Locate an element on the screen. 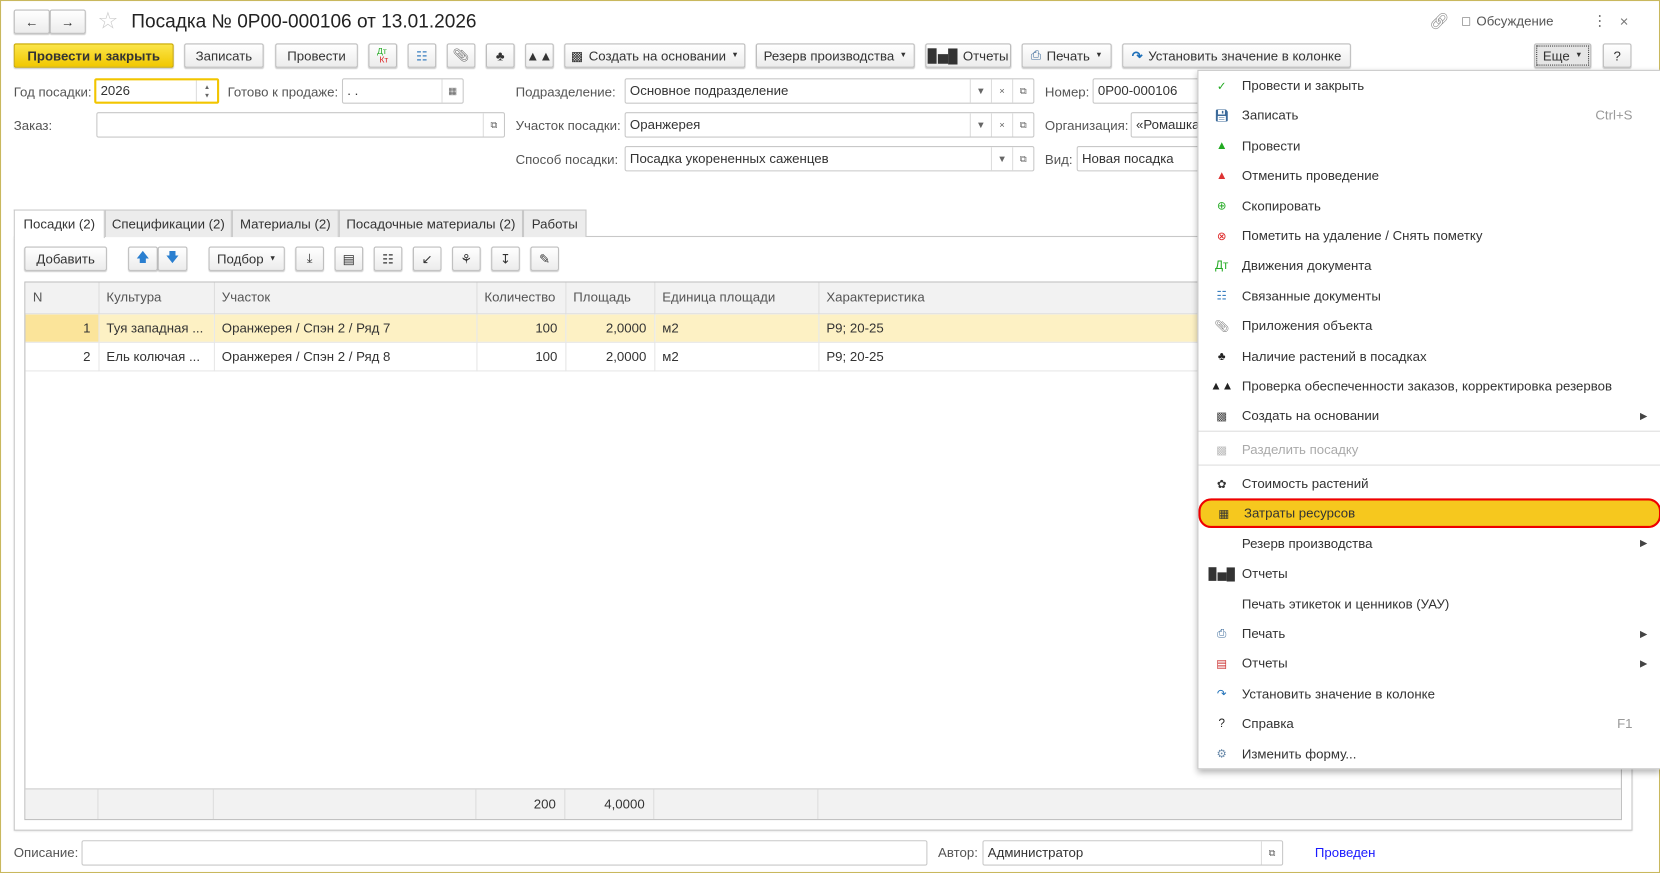 Image resolution: width=1660 pixels, height=873 pixels. discussion-button: □ Обсуждение is located at coordinates (1507, 21).